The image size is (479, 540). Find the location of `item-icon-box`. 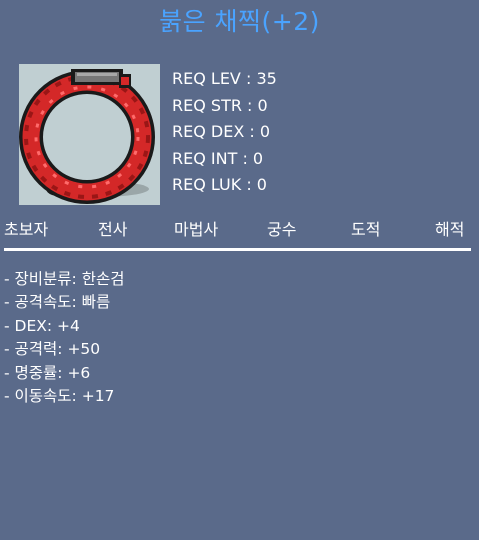

item-icon-box is located at coordinates (89, 134).